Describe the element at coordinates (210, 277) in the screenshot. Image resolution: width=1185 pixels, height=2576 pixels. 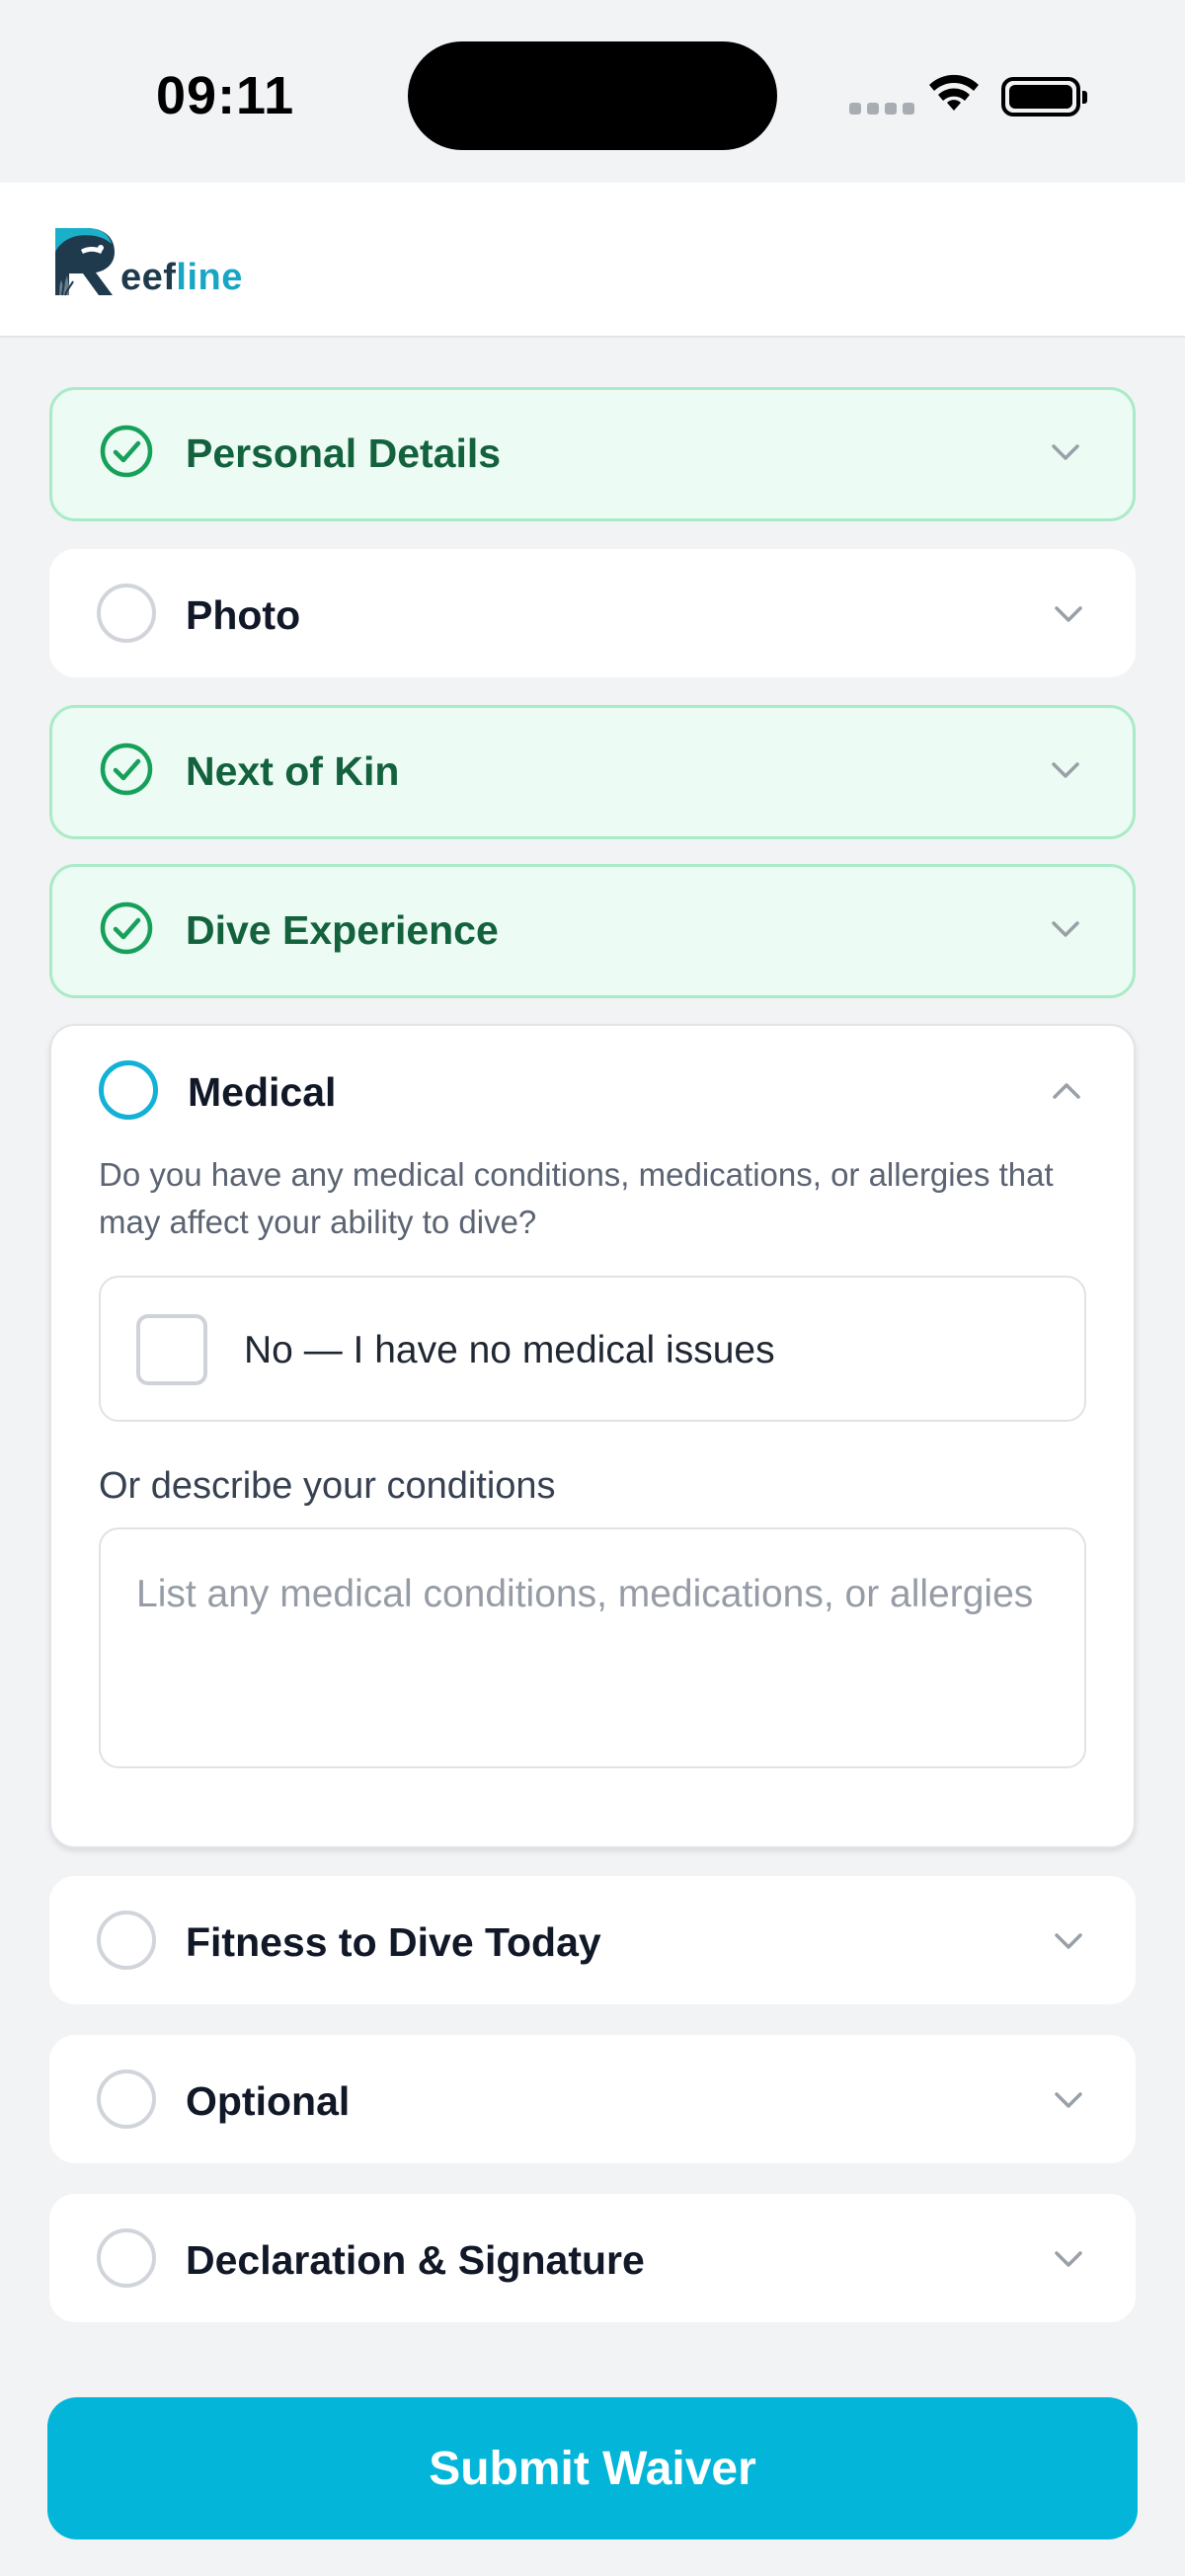
I see `logo-text-accent: line` at that location.